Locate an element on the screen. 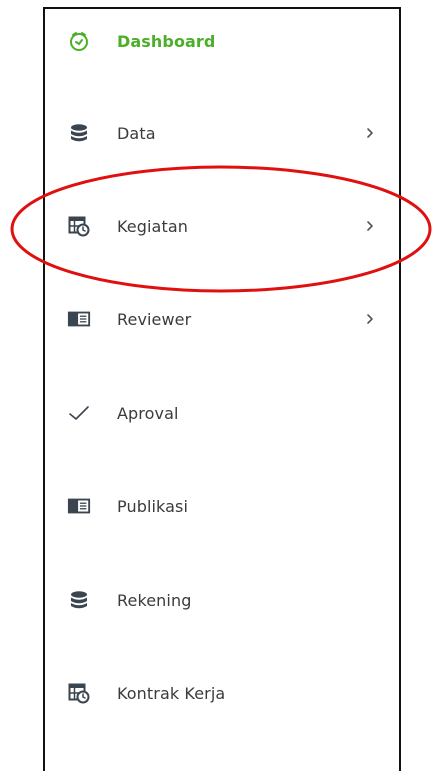 The width and height of the screenshot is (432, 771). timer-icon is located at coordinates (79, 41).